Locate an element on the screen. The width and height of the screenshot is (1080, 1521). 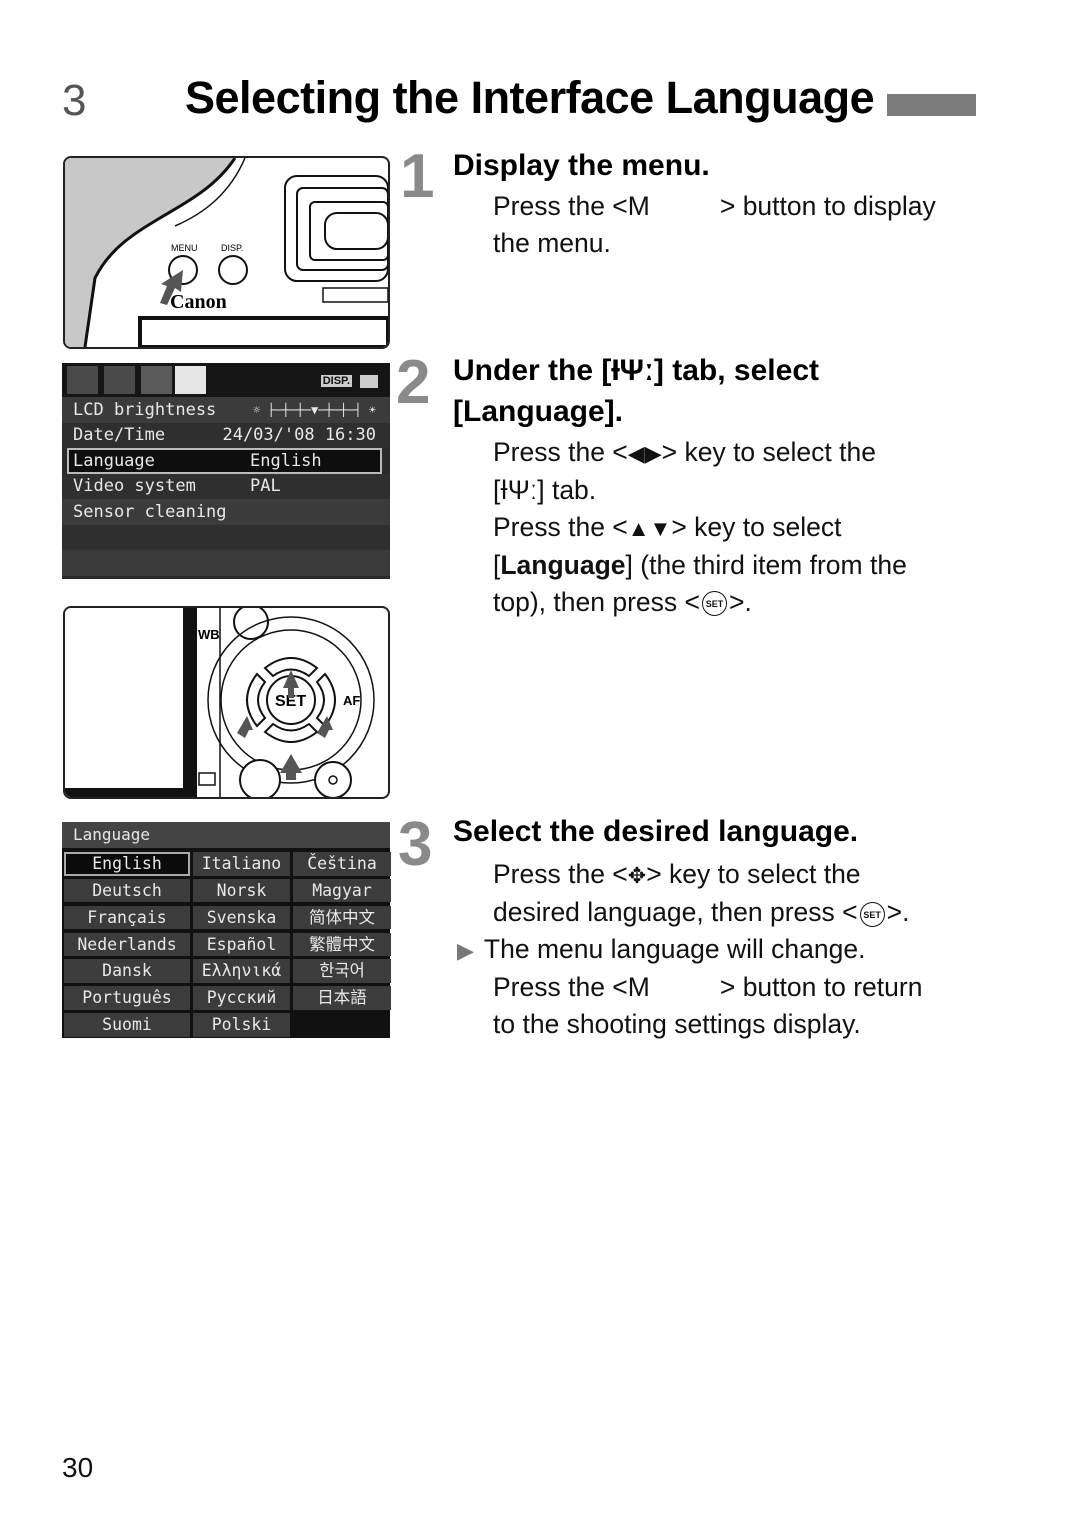
shooting-tab-1-icon is located at coordinates (82, 380).